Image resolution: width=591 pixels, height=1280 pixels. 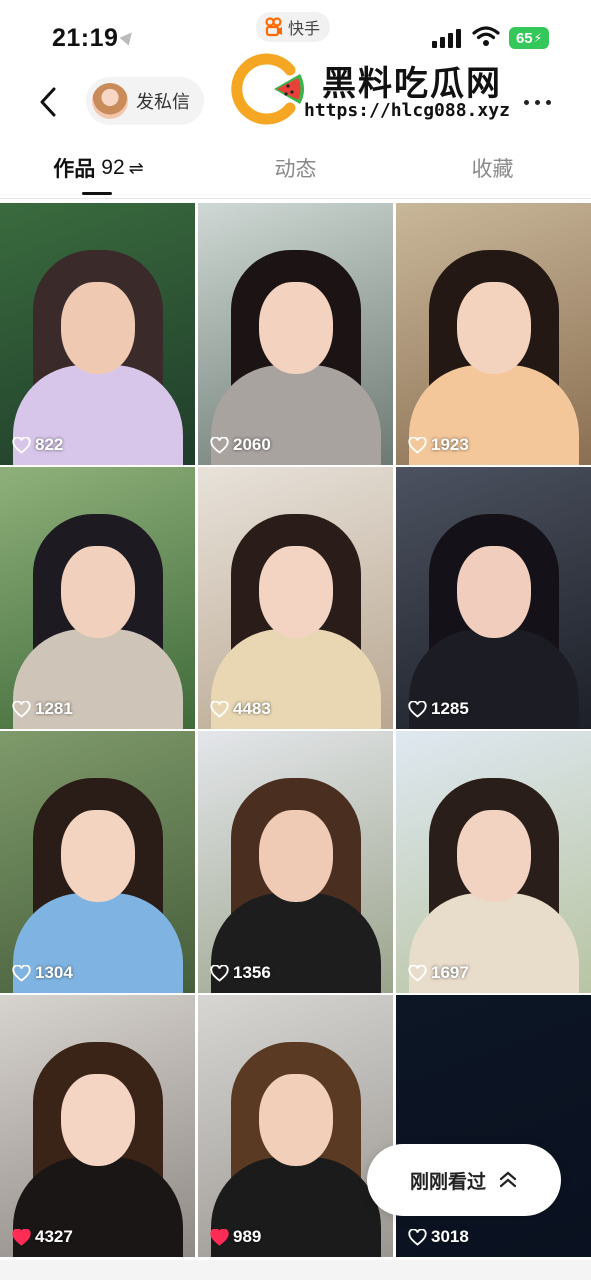 What do you see at coordinates (524, 38) in the screenshot?
I see `battery-level: 65` at bounding box center [524, 38].